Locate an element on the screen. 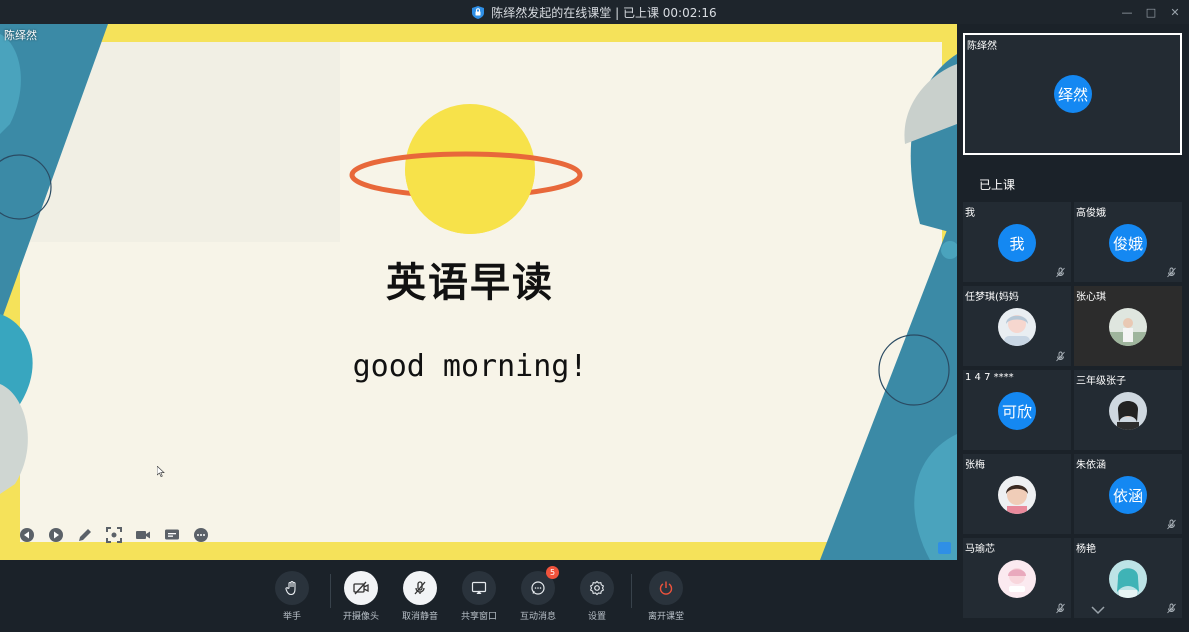  minimize-button: — is located at coordinates (1127, 12).